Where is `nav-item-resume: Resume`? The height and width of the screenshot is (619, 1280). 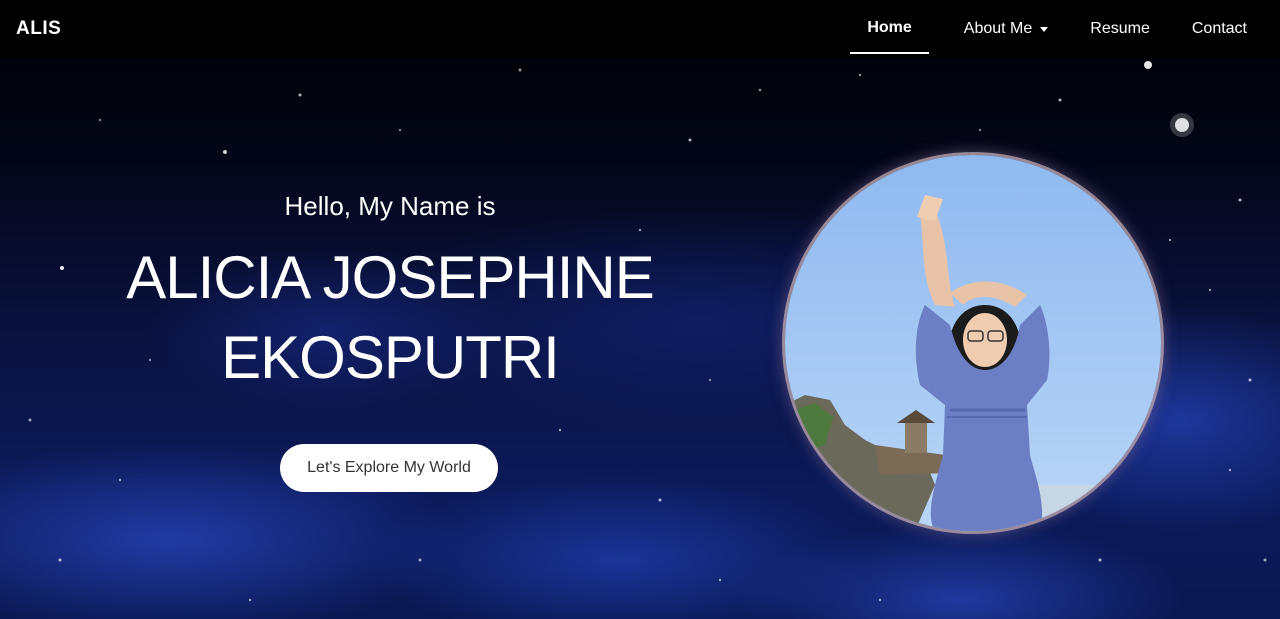
nav-item-resume: Resume is located at coordinates (1120, 29).